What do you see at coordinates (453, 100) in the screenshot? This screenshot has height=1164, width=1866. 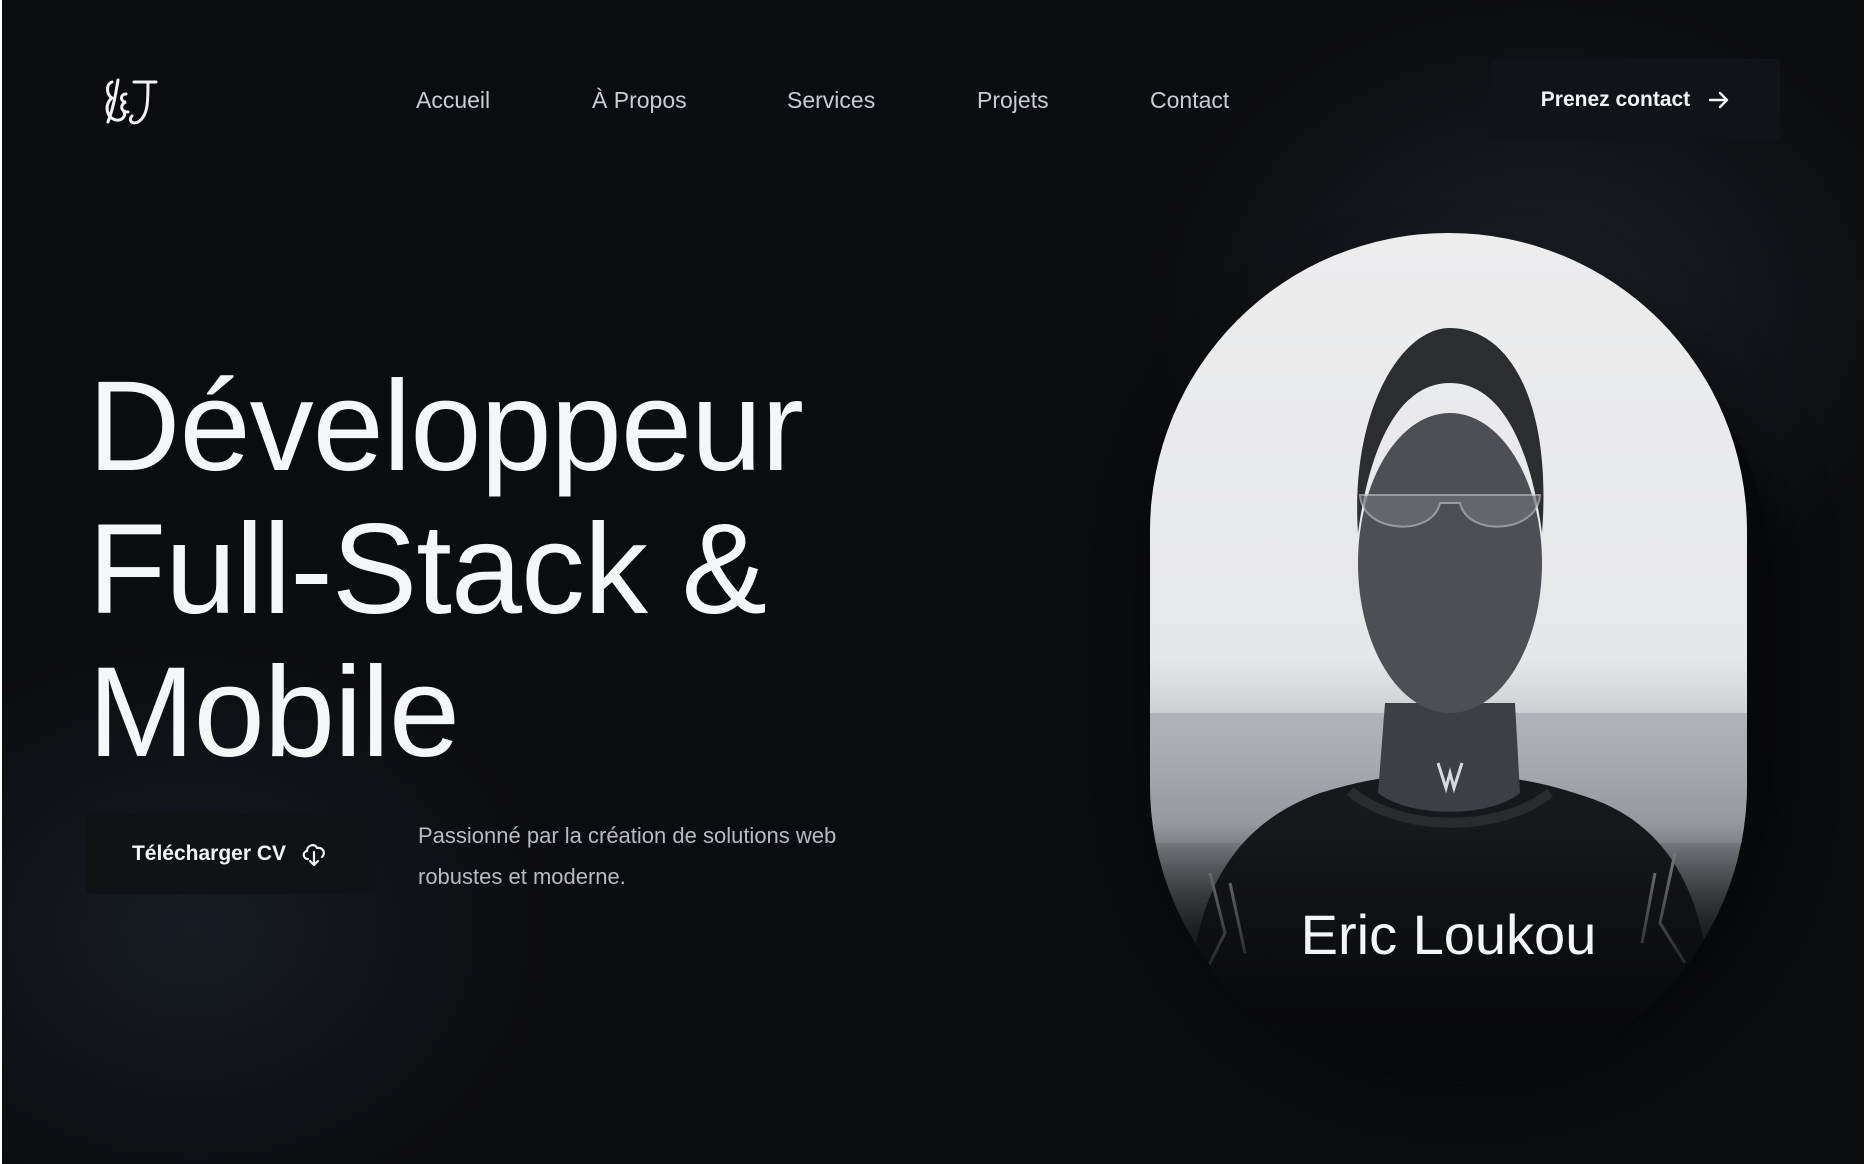 I see `nav-item-accueil: Accueil` at bounding box center [453, 100].